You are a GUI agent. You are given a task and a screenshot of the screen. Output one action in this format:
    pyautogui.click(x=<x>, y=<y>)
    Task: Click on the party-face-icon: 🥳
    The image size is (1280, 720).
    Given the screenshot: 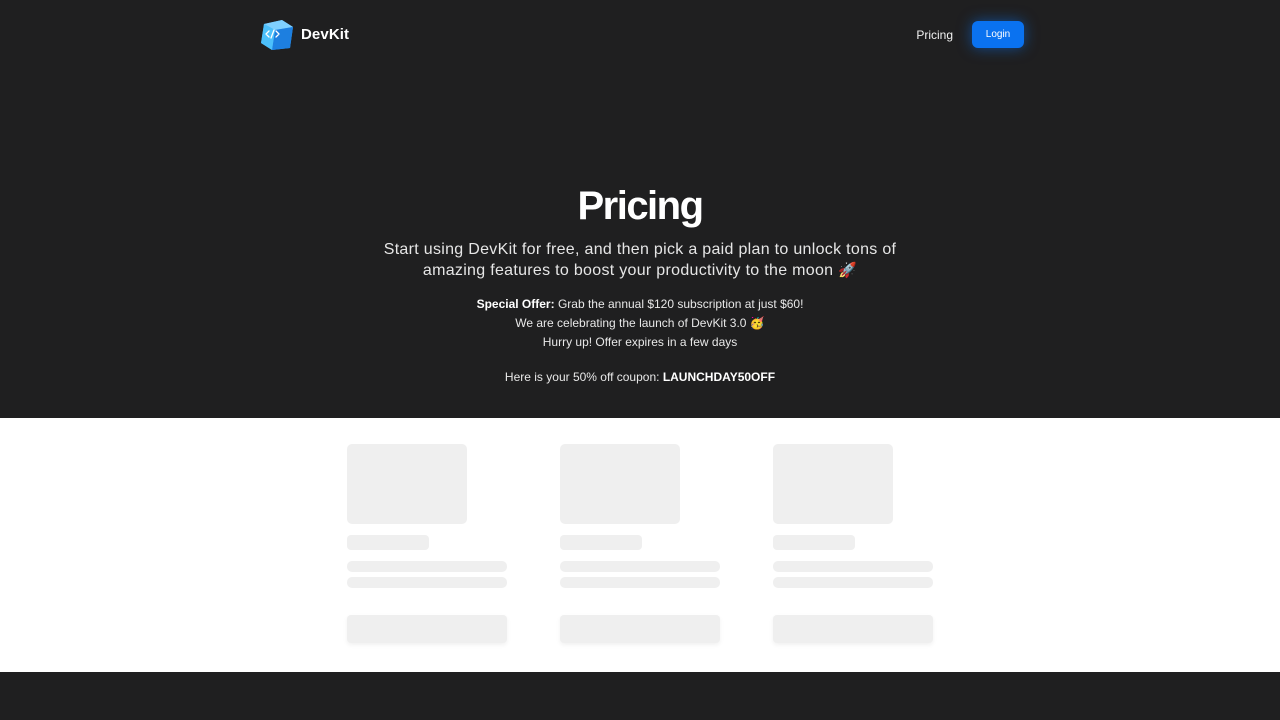 What is the action you would take?
    pyautogui.click(x=757, y=323)
    